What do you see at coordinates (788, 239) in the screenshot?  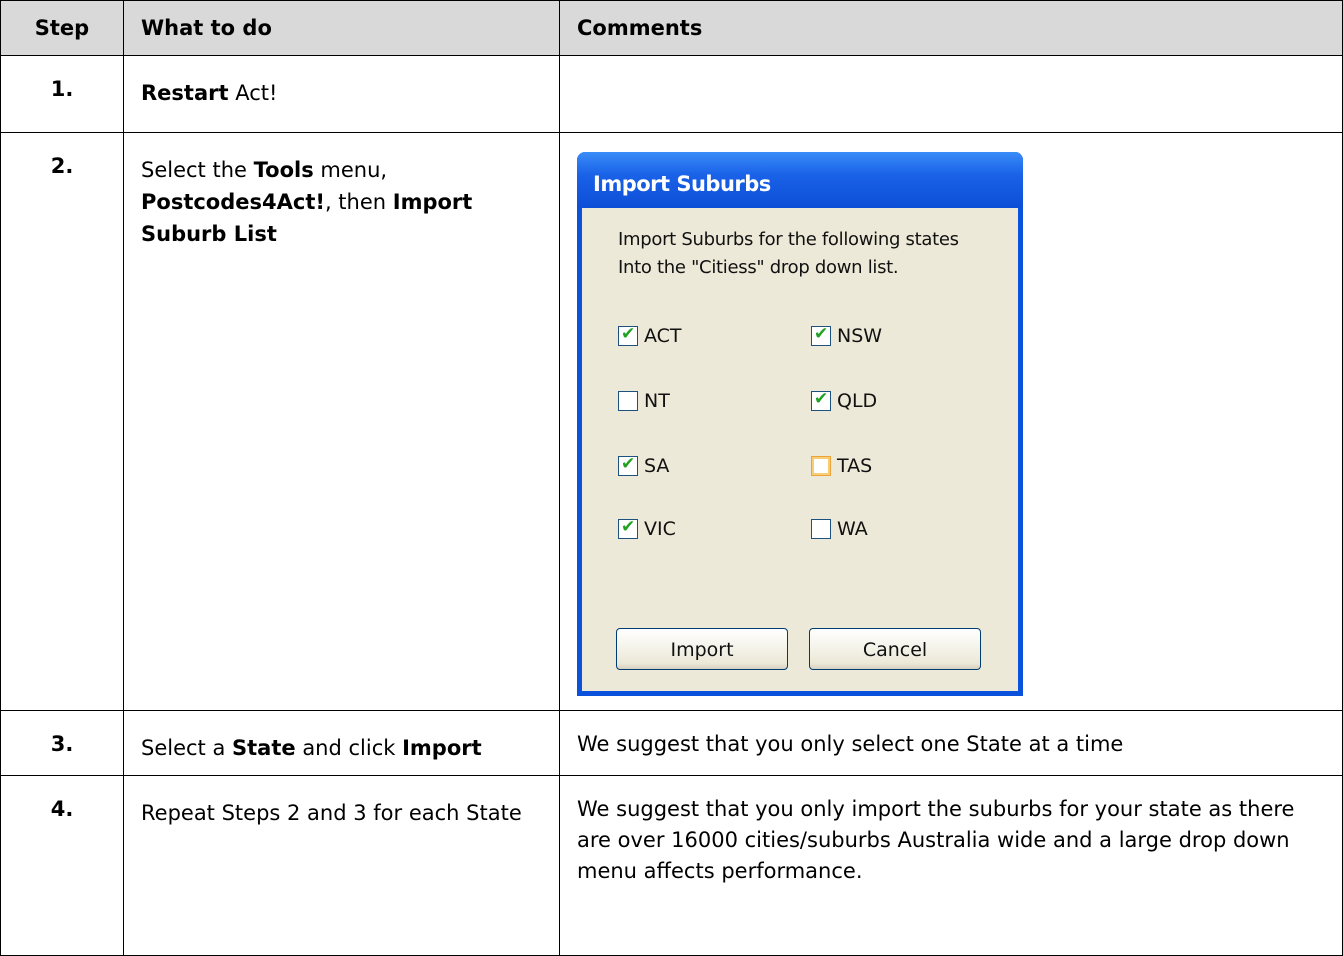 I see `intro-line-1: Import Suburbs for the following states` at bounding box center [788, 239].